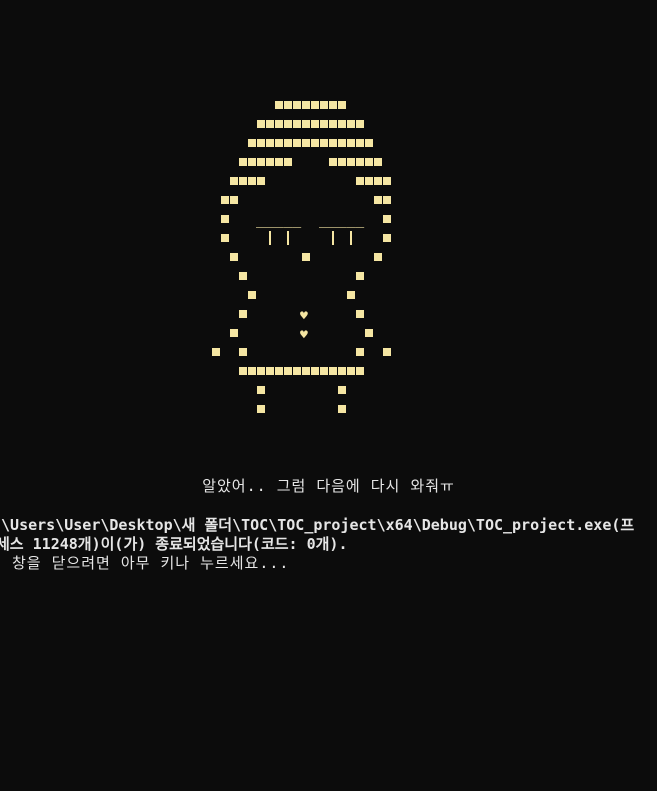  What do you see at coordinates (174, 544) in the screenshot?
I see `process-exit-line: 세스 11248개)이(가) 종료되었습니다(코드: 0개).` at bounding box center [174, 544].